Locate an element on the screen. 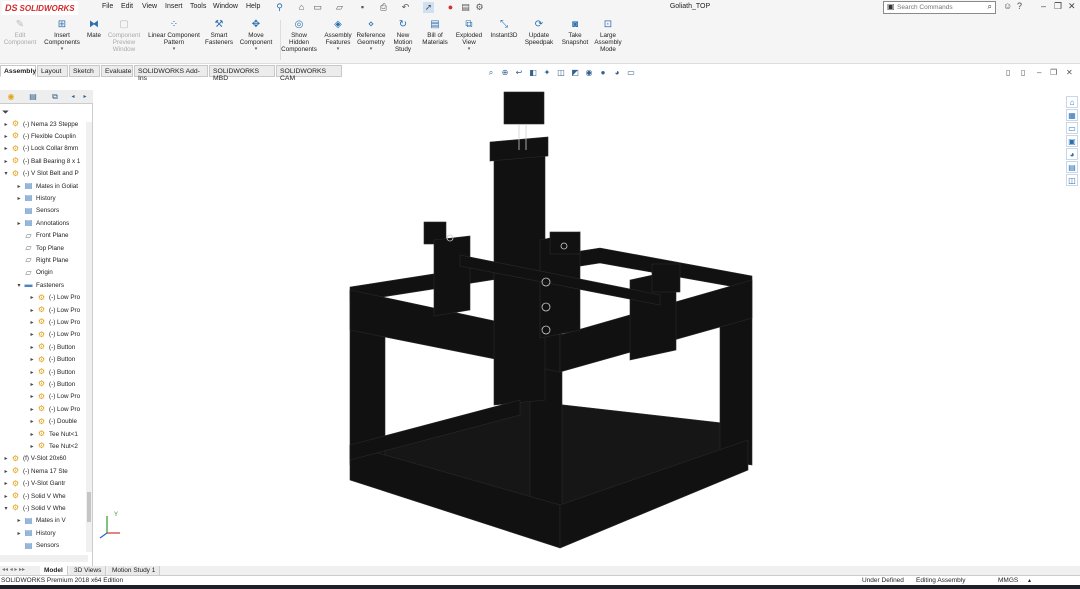  tab-sketch: Sketch is located at coordinates (84, 71).